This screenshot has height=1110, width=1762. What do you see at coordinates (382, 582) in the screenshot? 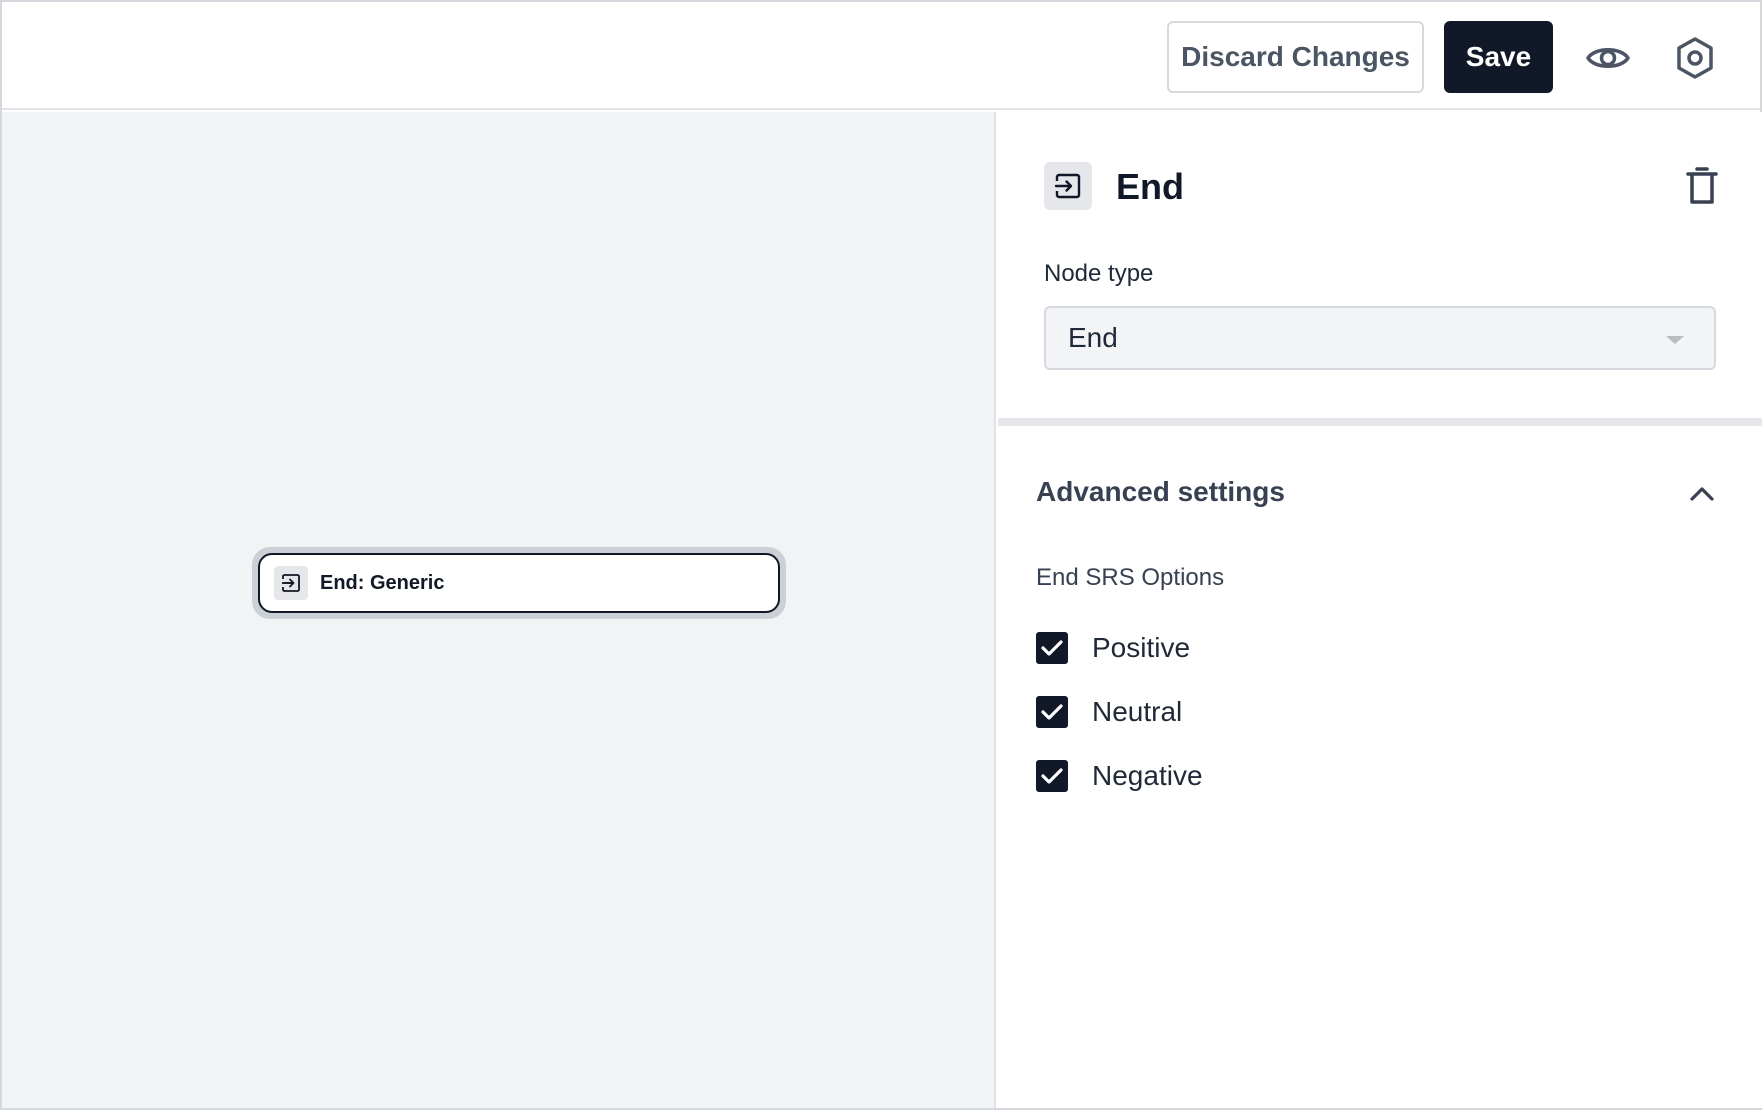
I see `flow-node-label: End: Generic` at bounding box center [382, 582].